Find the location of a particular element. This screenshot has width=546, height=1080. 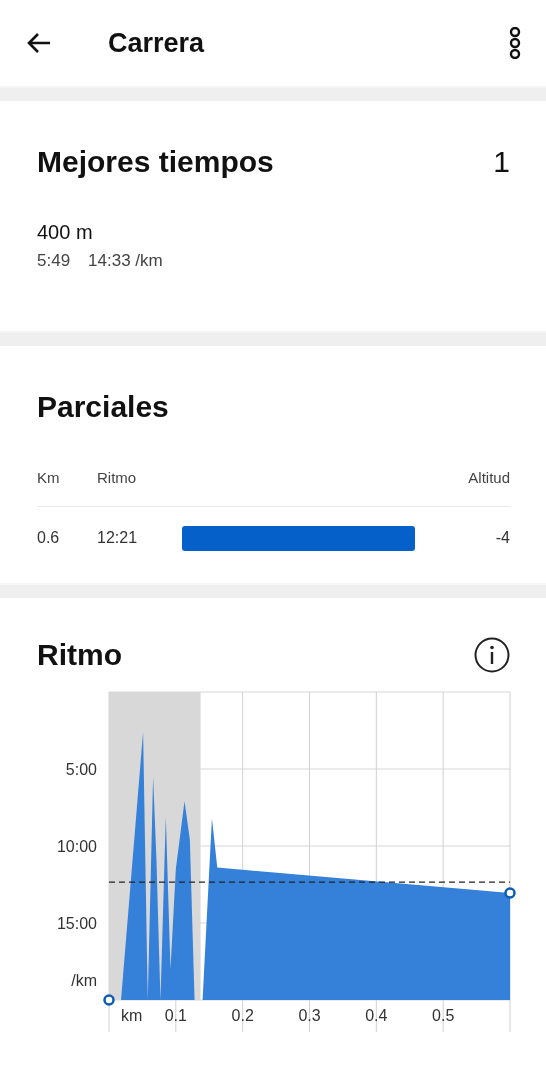

x-axis-label: 0.1 is located at coordinates (175, 1015).